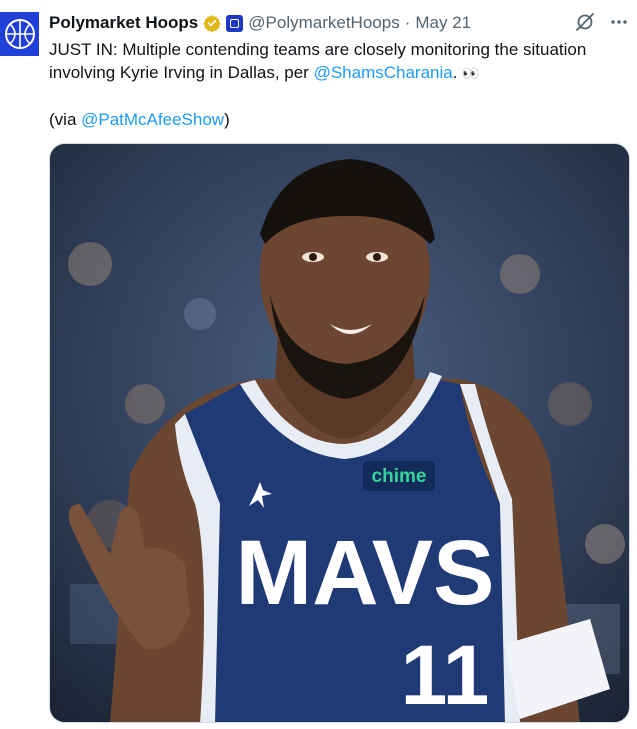 The width and height of the screenshot is (637, 729). What do you see at coordinates (399, 476) in the screenshot?
I see `jersey-sponsor: chime` at bounding box center [399, 476].